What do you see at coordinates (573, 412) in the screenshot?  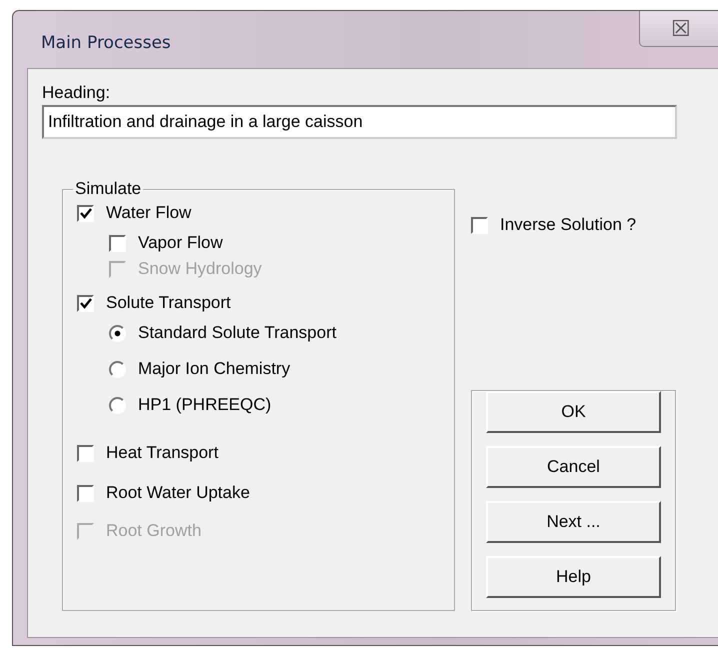 I see `dialog-button: OK` at bounding box center [573, 412].